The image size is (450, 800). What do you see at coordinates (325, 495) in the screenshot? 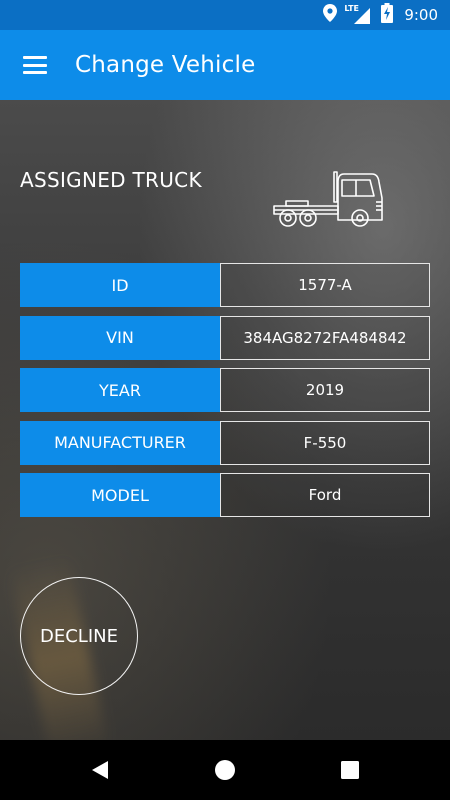
I see `field-value: Ford` at bounding box center [325, 495].